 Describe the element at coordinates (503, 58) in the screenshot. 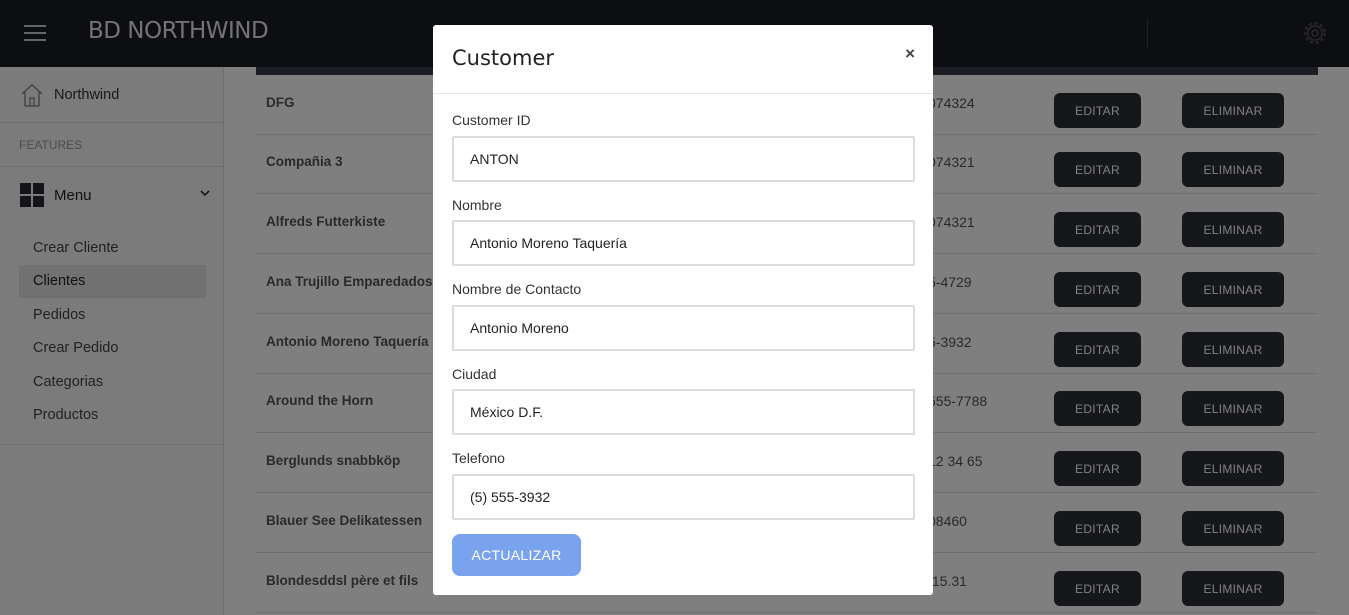

I see `modal-title: Customer` at that location.